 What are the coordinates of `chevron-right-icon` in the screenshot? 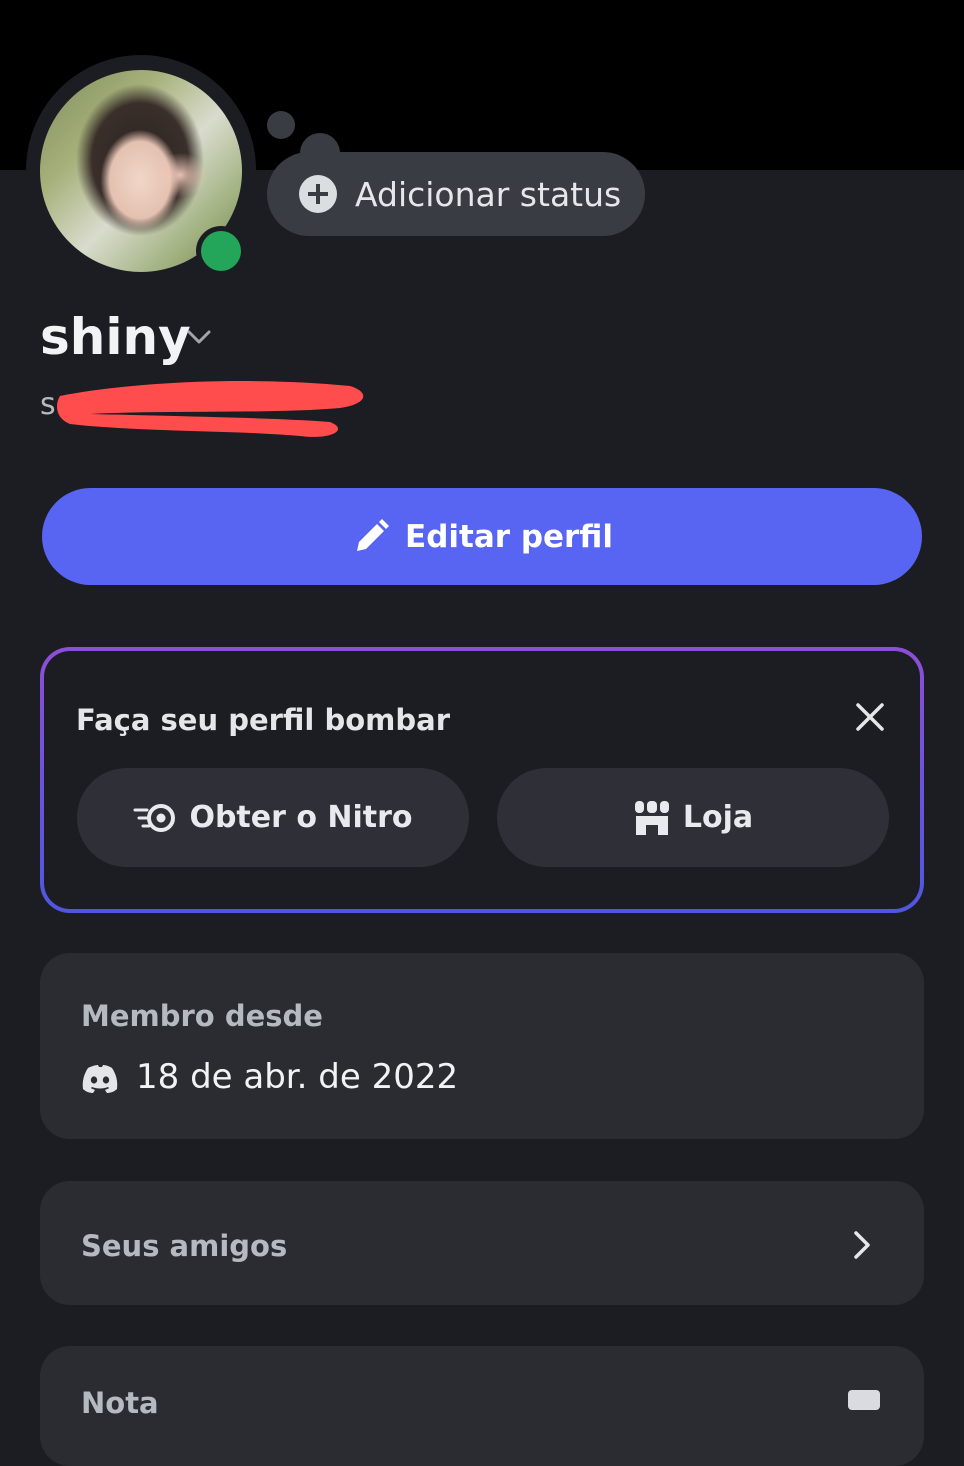 It's located at (862, 1245).